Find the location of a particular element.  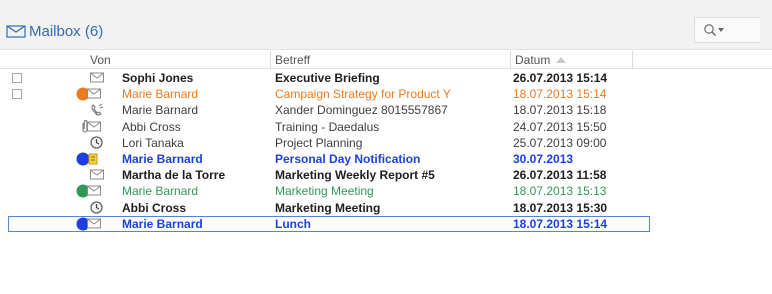

column-date: Datum is located at coordinates (541, 60).